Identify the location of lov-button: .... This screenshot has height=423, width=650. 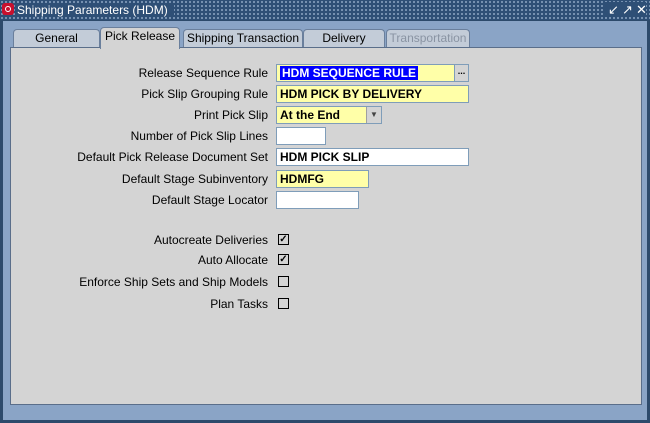
(461, 73).